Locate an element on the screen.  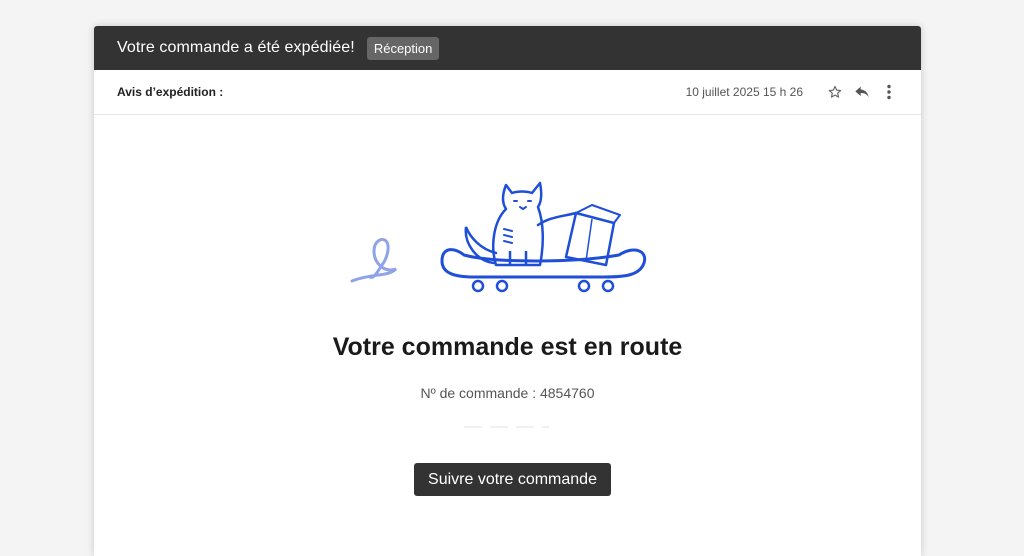
inbox-label-badge: Réception is located at coordinates (403, 48).